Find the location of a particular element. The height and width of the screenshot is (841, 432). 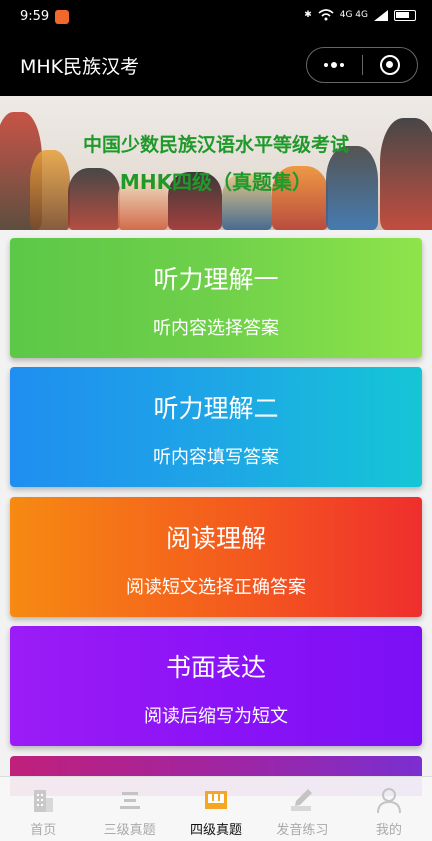

tab-home: 首页 is located at coordinates (43, 809).